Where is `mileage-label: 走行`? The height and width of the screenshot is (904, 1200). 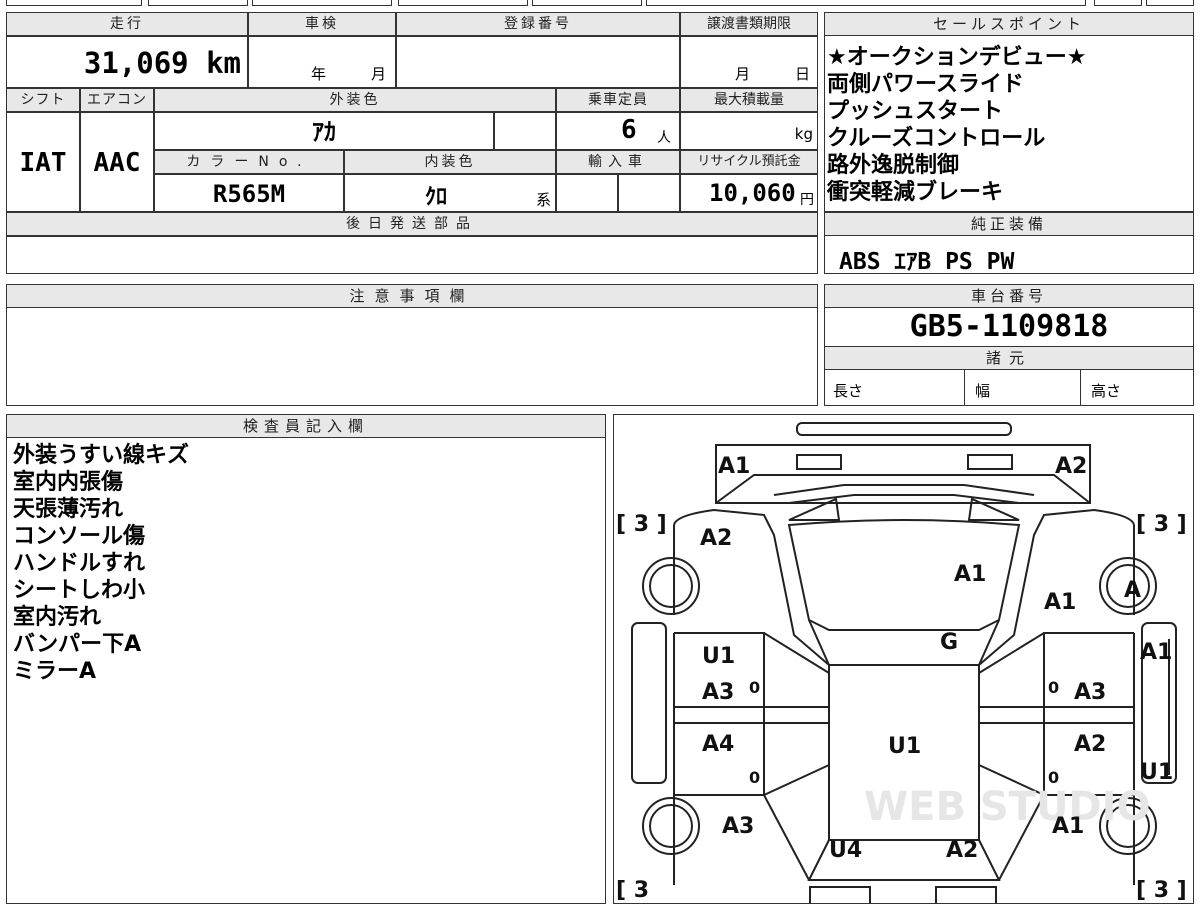
mileage-label: 走行 is located at coordinates (127, 24).